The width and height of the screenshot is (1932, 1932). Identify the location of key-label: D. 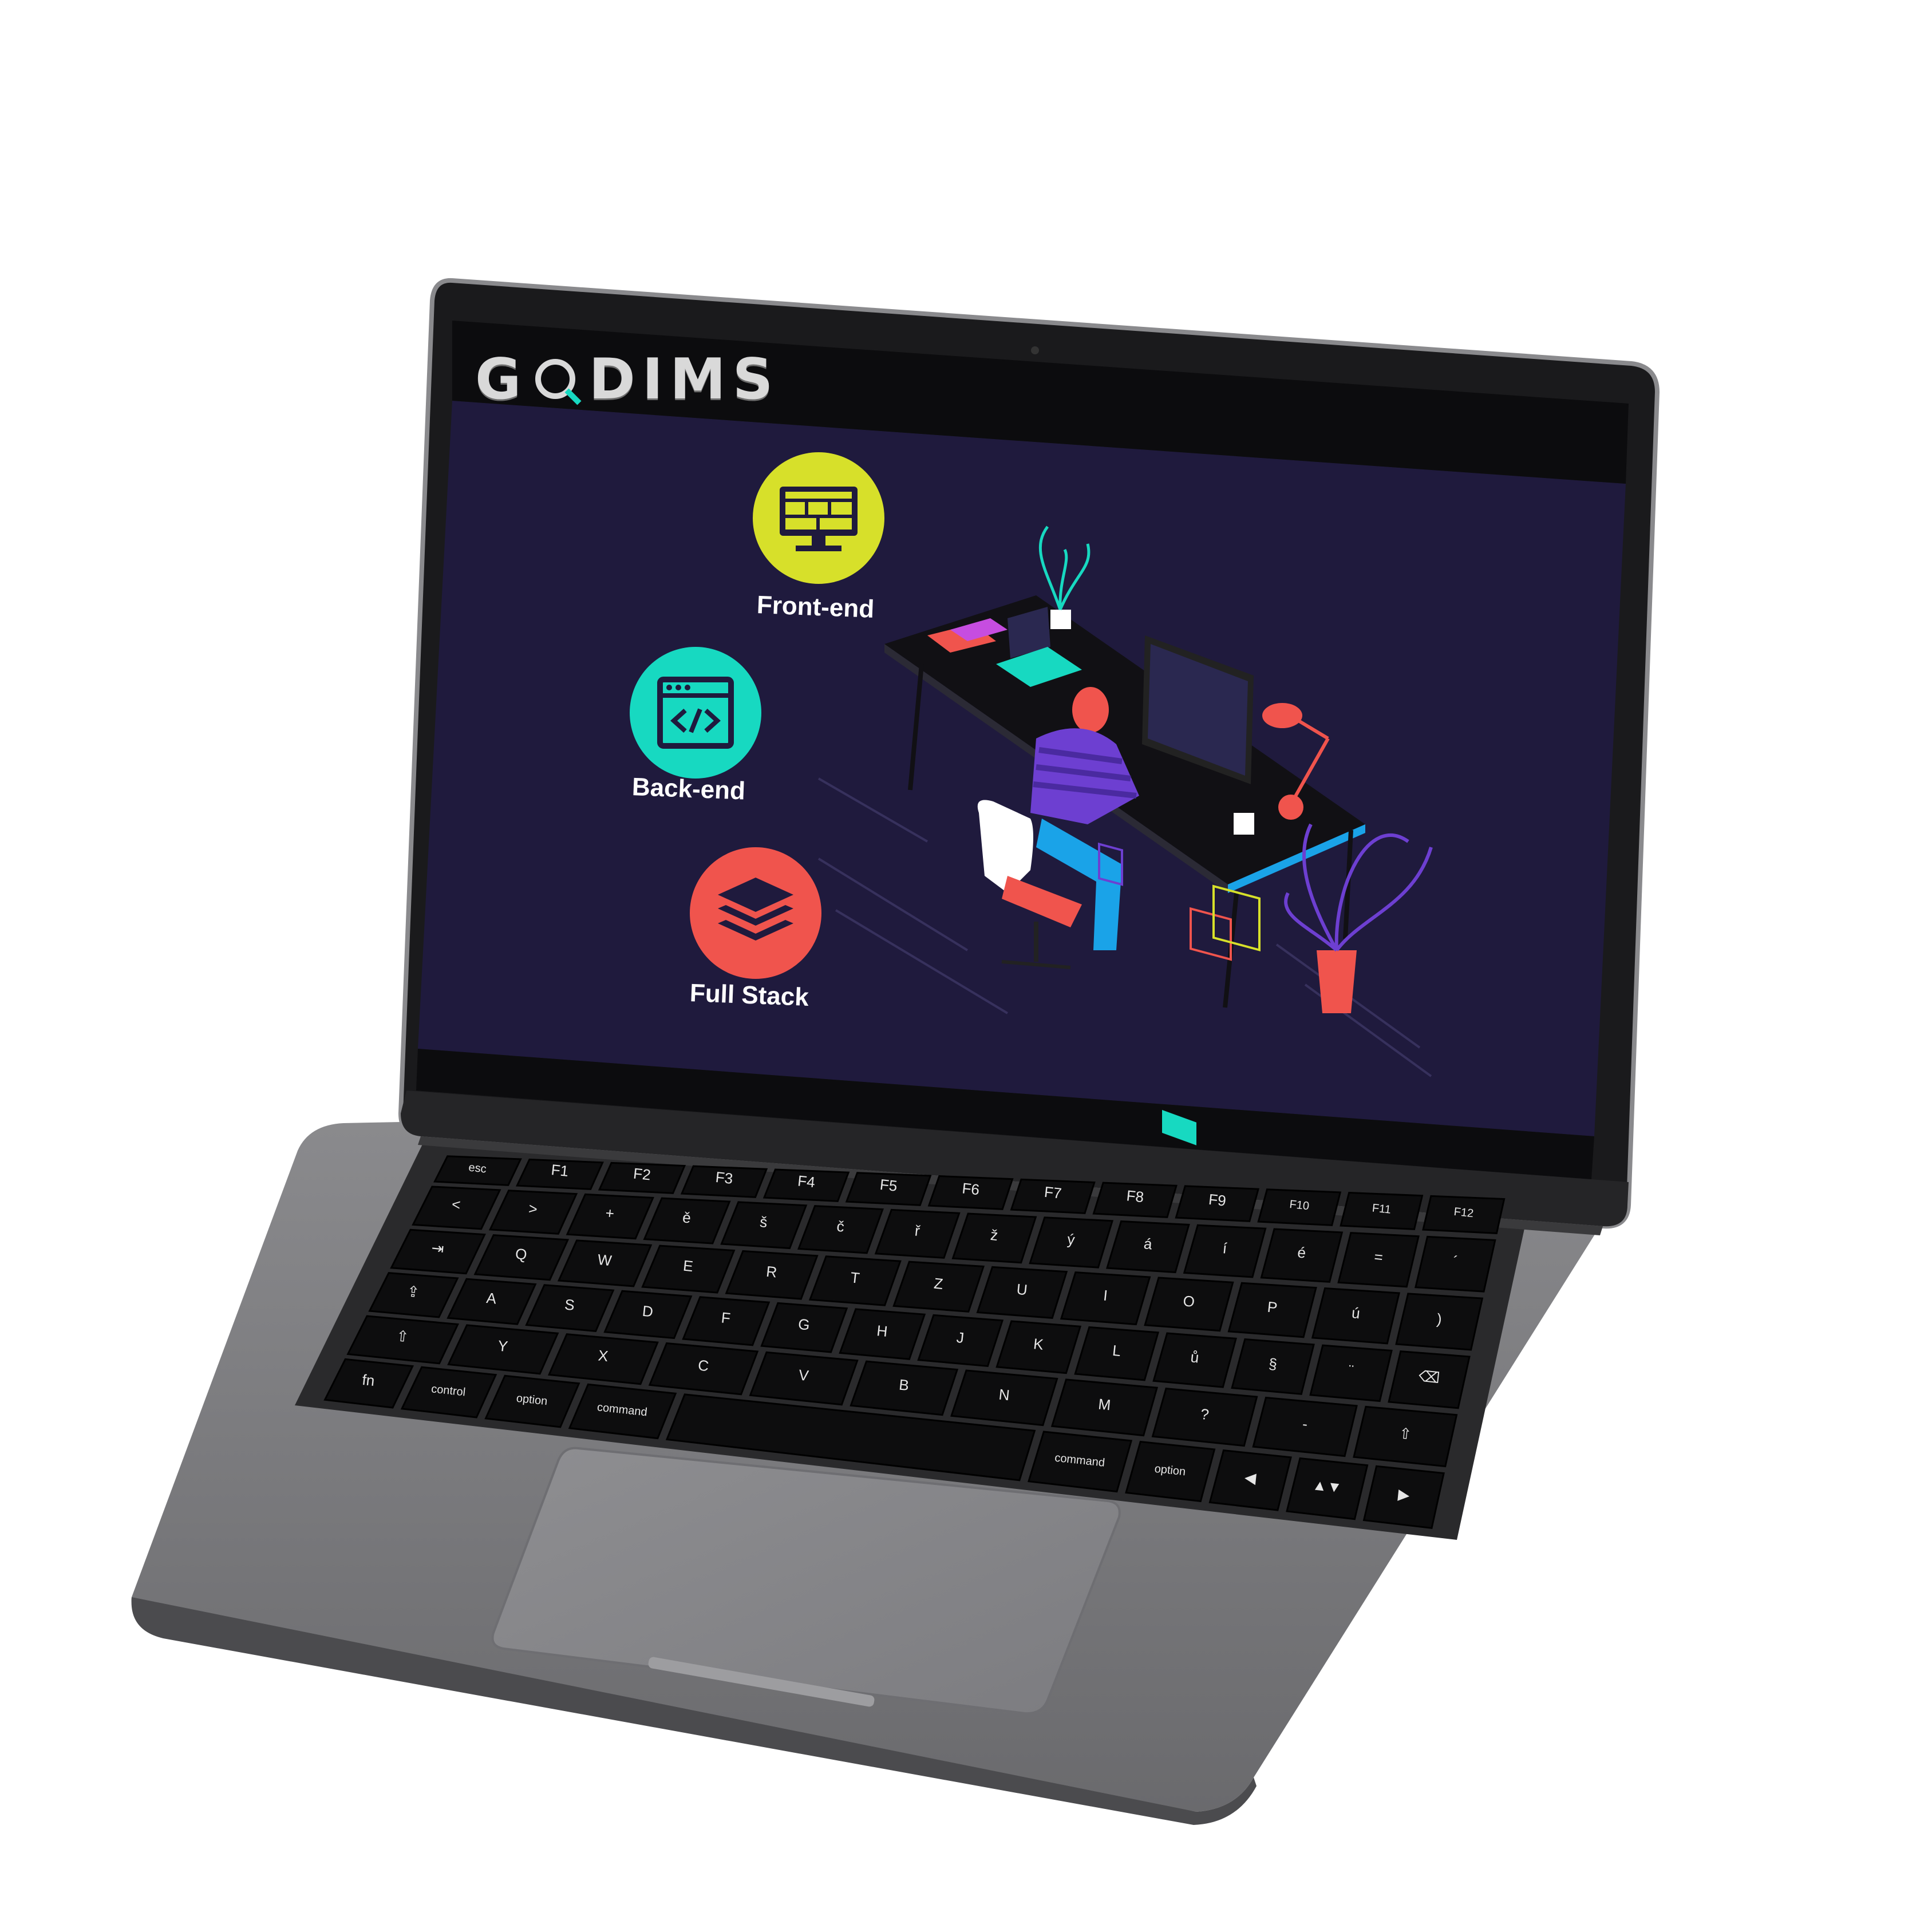
(648, 1311).